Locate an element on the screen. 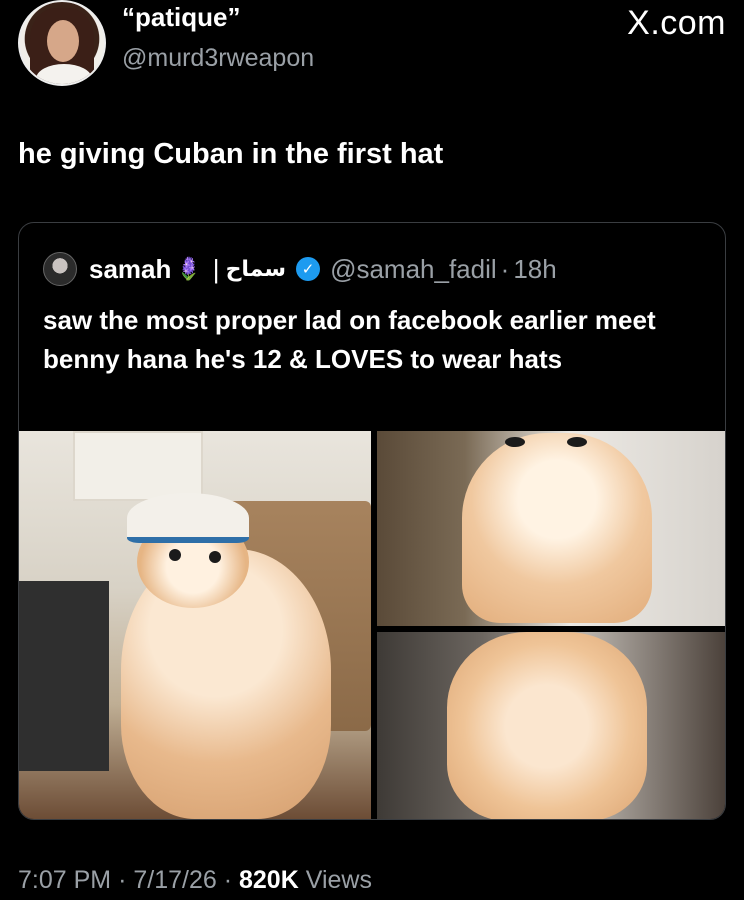  quoted-author-handle: @samah_fadil is located at coordinates (413, 269).